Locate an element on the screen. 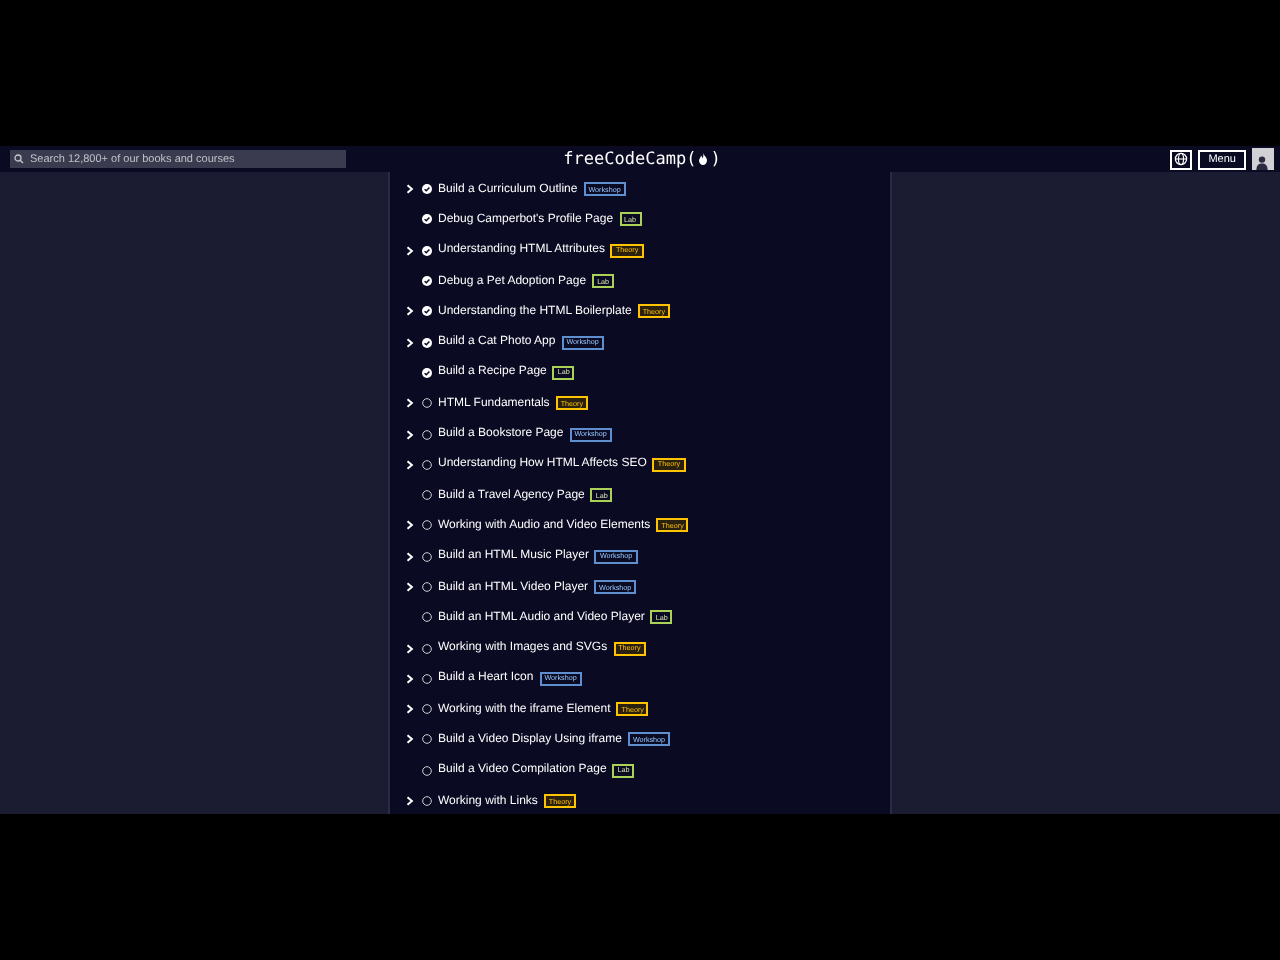 The image size is (1280, 960). globe-icon is located at coordinates (1181, 159).